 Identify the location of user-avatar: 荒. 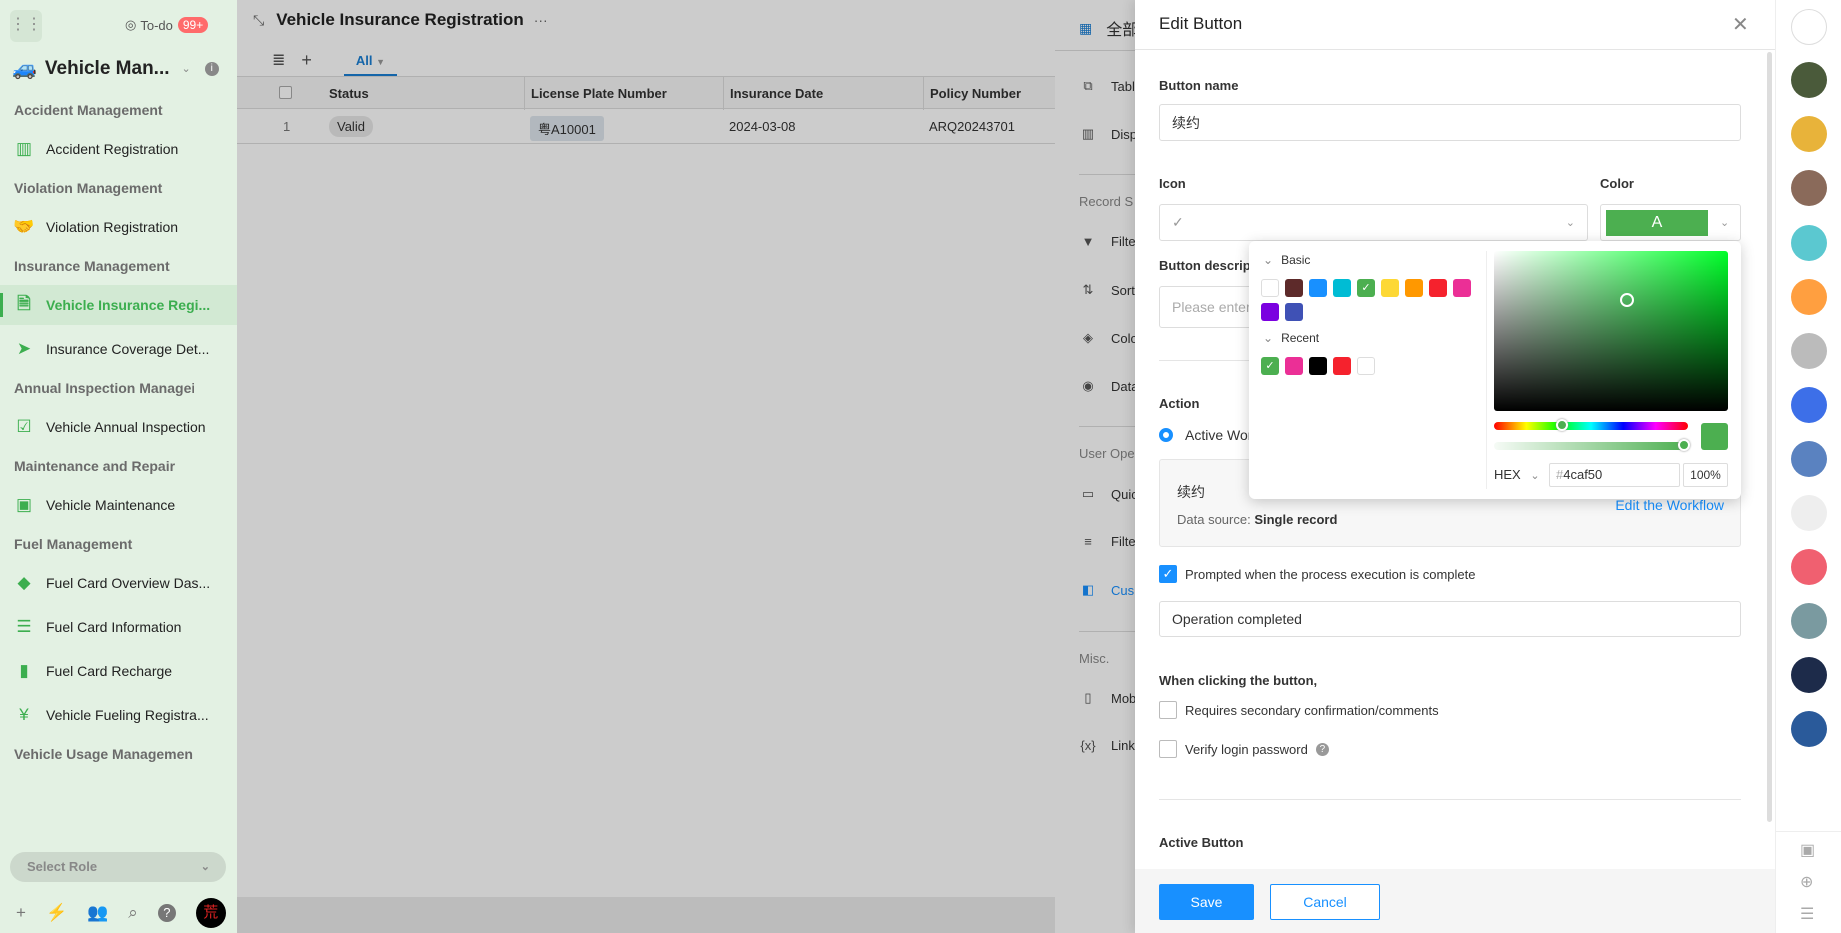
(210, 913).